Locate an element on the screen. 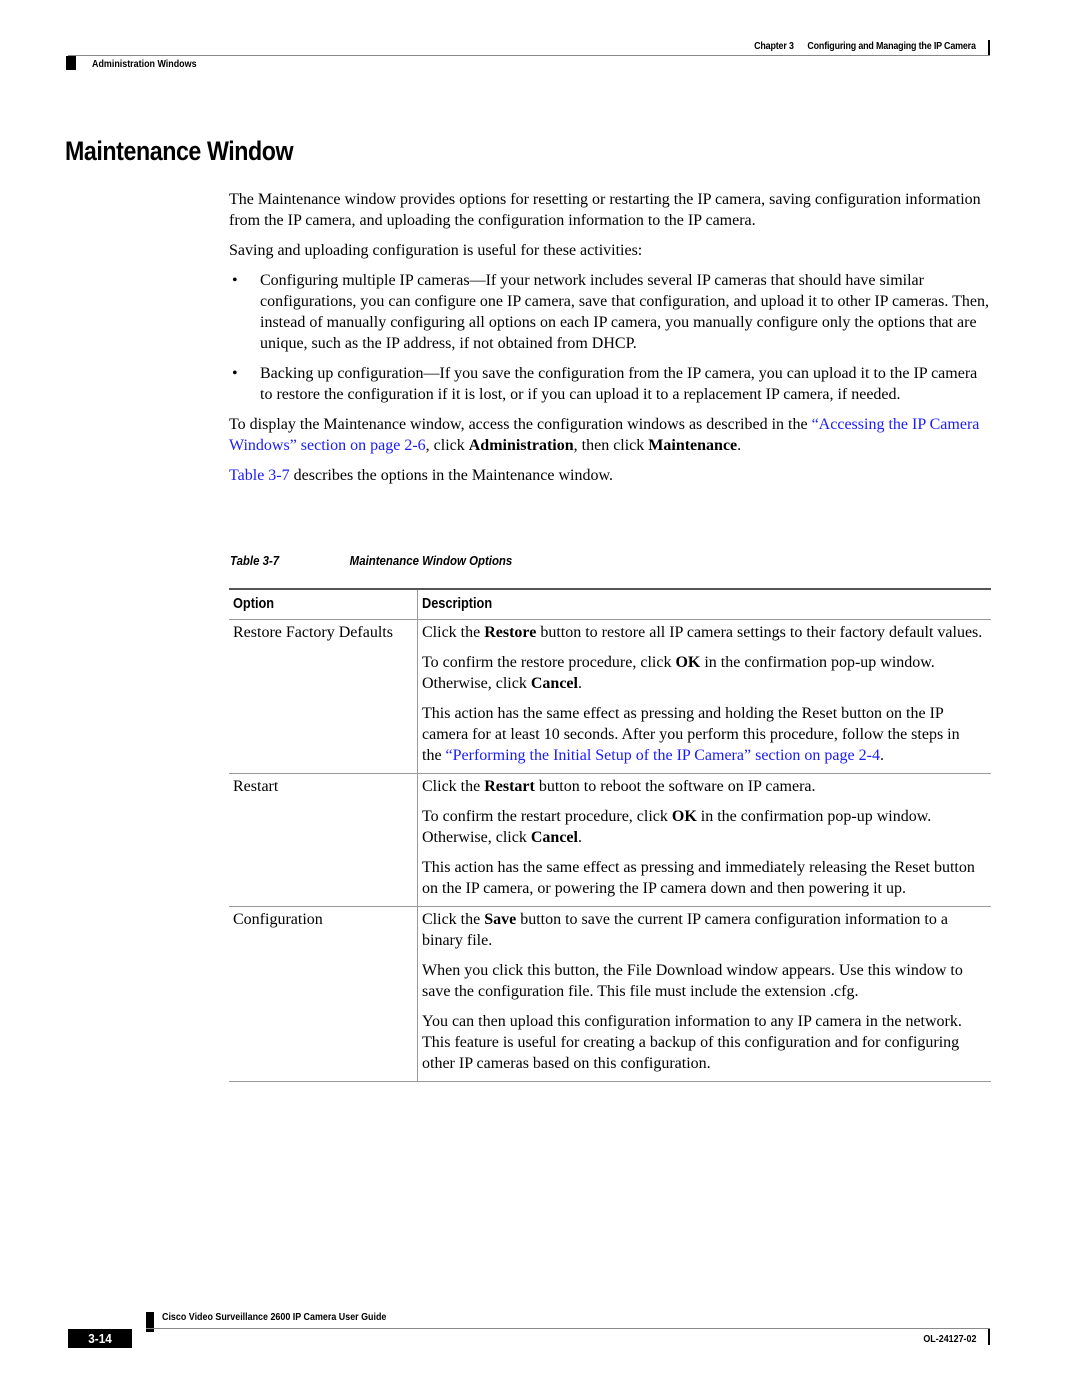  header-label: Option is located at coordinates (254, 603).